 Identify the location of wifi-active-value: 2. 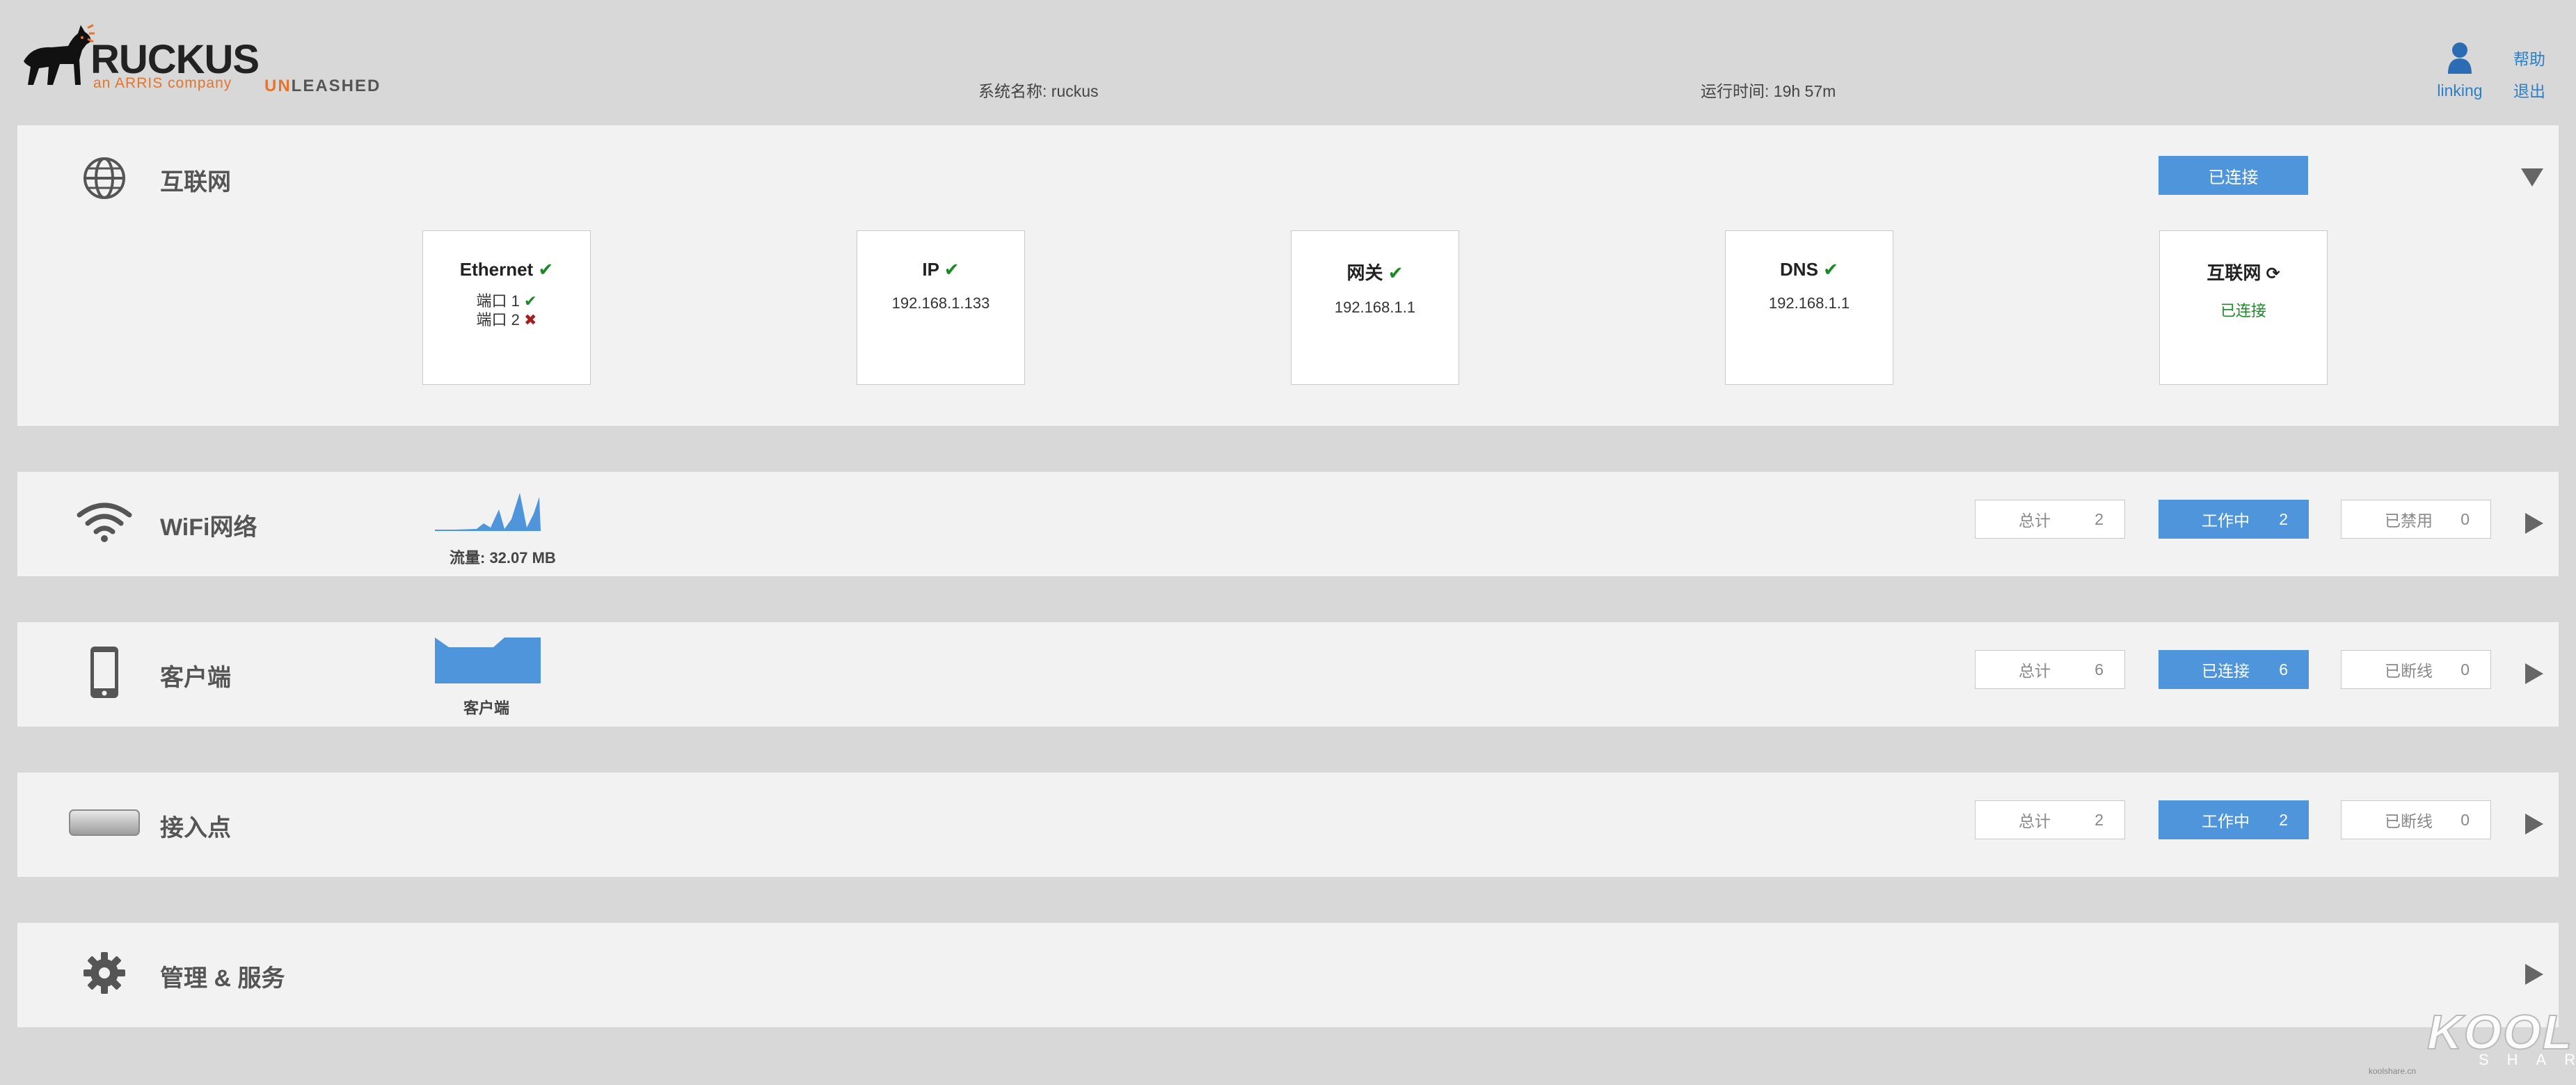
(2283, 518).